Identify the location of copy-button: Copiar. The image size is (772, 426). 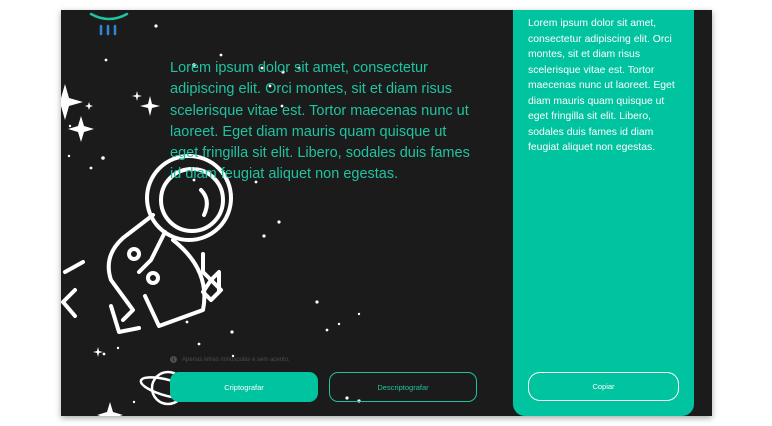
(603, 386).